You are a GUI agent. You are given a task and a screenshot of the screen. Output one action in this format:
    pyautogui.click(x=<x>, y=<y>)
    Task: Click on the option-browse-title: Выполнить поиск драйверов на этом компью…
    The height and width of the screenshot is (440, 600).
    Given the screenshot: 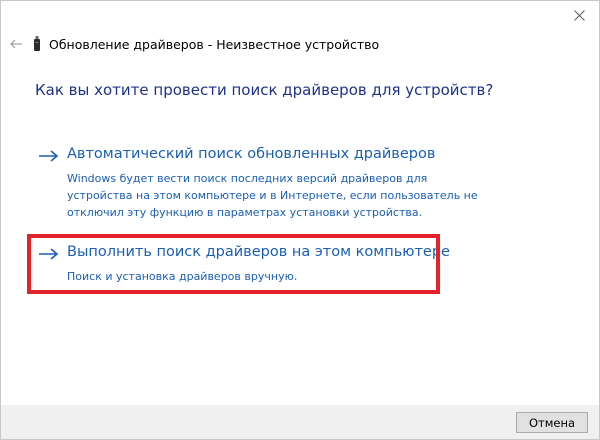 What is the action you would take?
    pyautogui.click(x=258, y=252)
    